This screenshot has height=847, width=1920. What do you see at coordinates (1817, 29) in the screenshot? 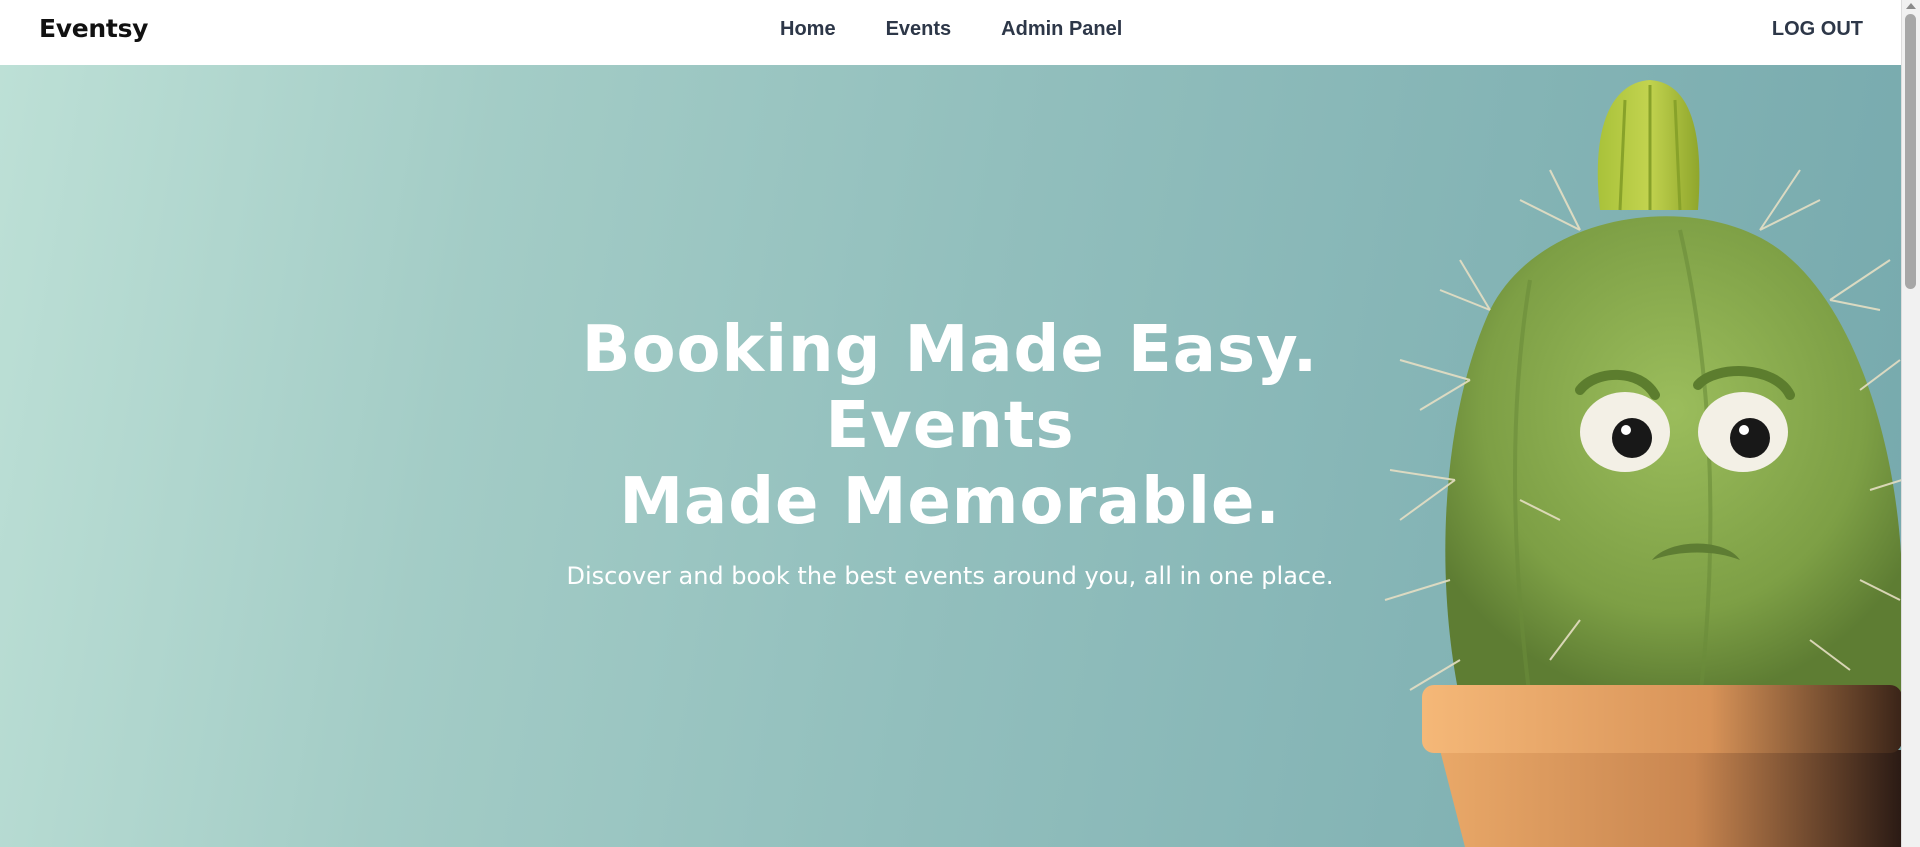
I see `logout-button: LOG OUT` at bounding box center [1817, 29].